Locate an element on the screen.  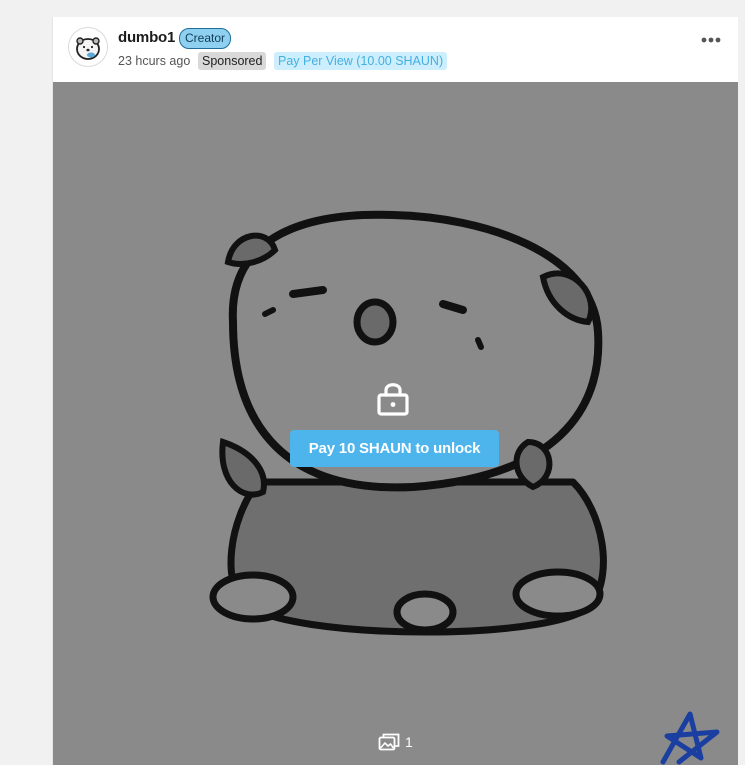
author-username: dumbo1 is located at coordinates (146, 37).